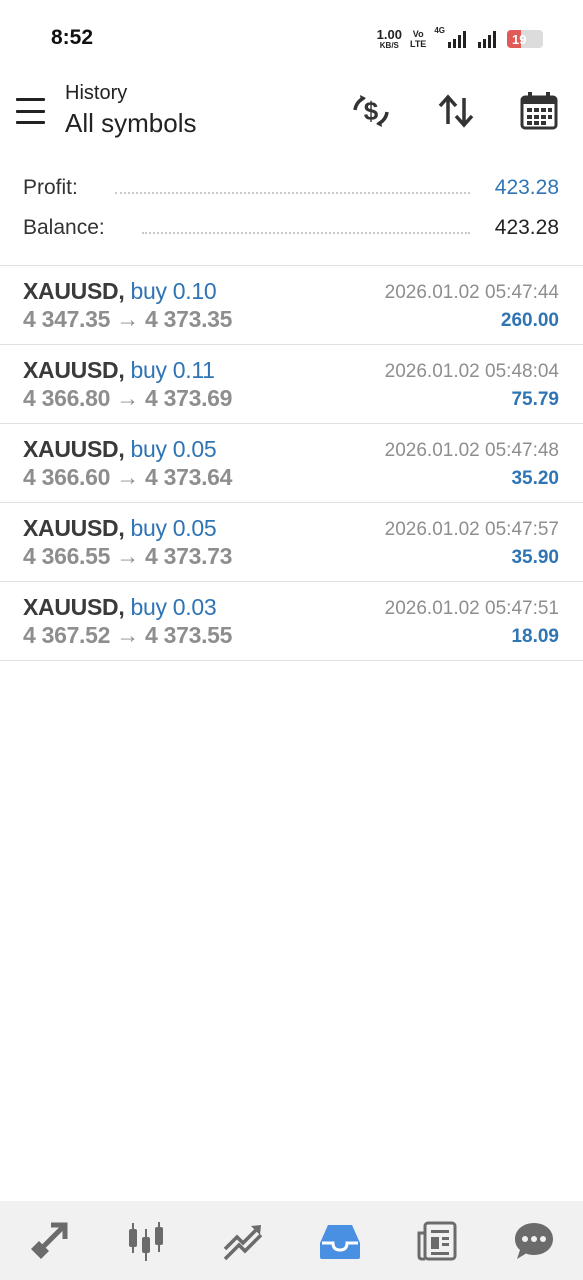  I want to click on deal-close-price: 4 373.64, so click(189, 477).